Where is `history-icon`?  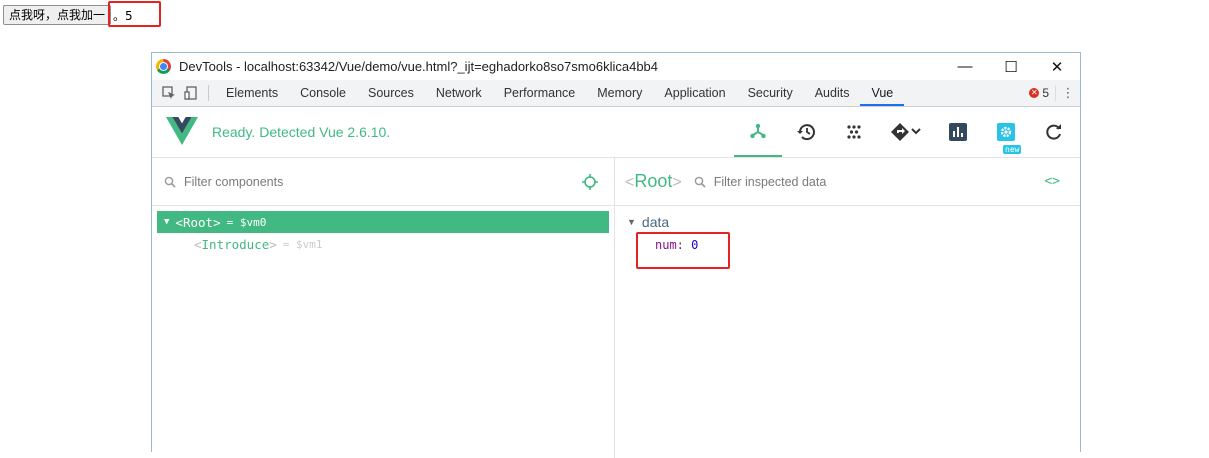
history-icon is located at coordinates (806, 132).